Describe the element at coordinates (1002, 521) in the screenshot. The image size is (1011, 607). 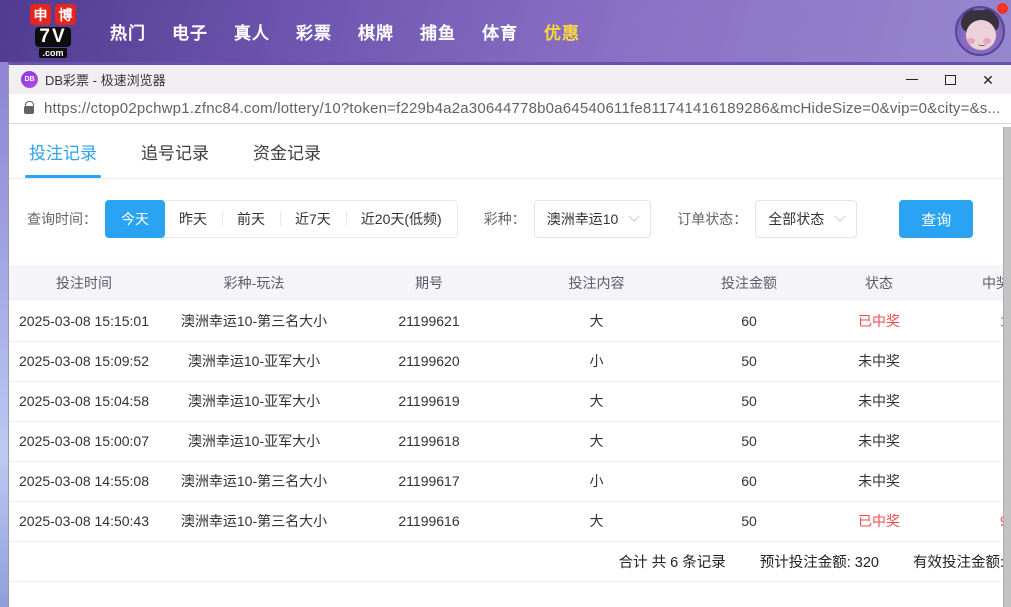
I see `cell-win-amount: 9` at that location.